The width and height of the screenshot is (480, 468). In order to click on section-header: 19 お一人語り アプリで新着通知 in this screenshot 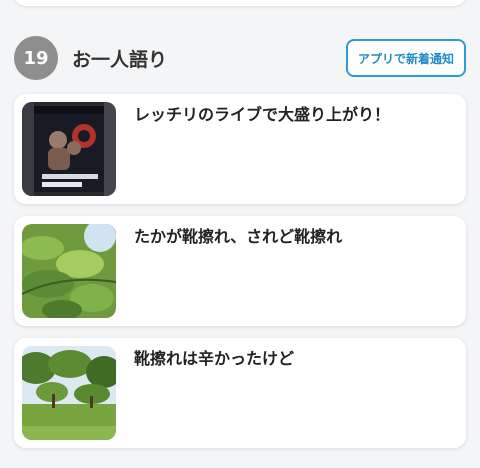, I will do `click(240, 58)`.